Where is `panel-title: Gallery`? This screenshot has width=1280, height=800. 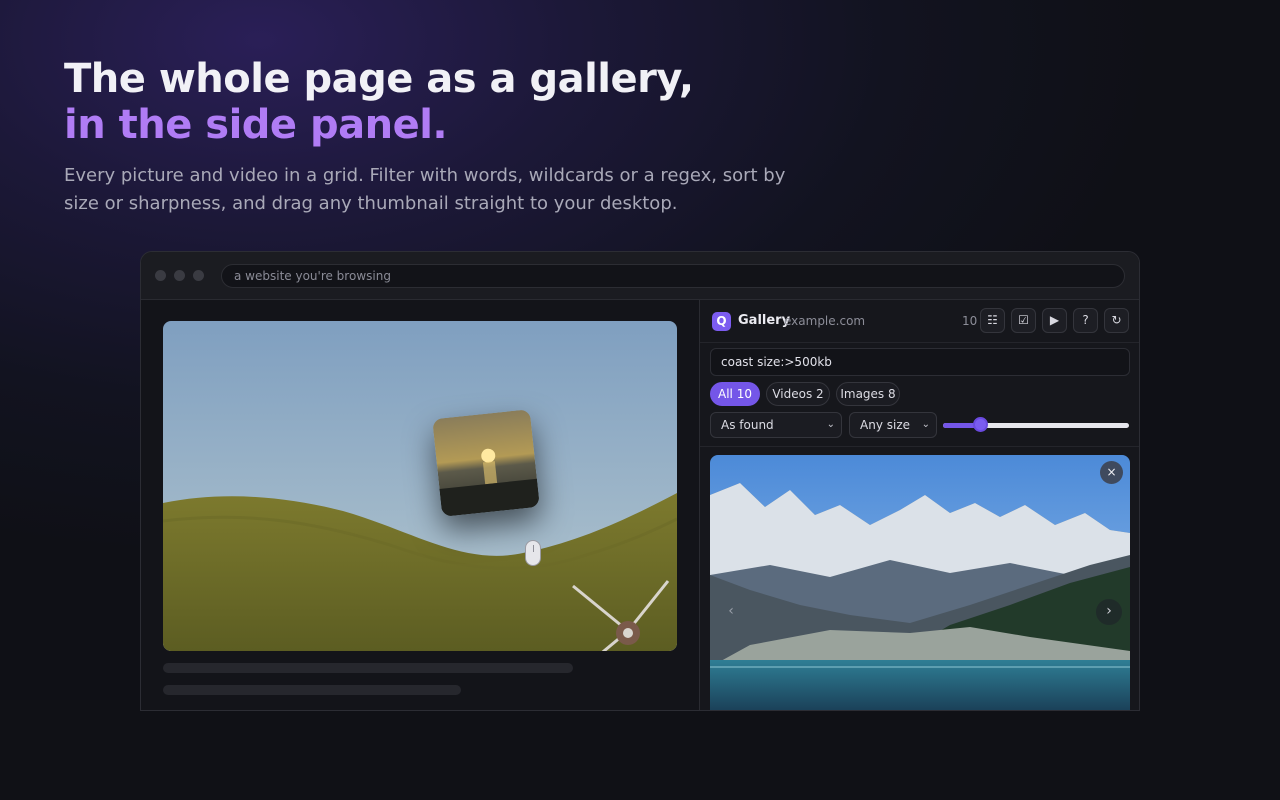 panel-title: Gallery is located at coordinates (764, 320).